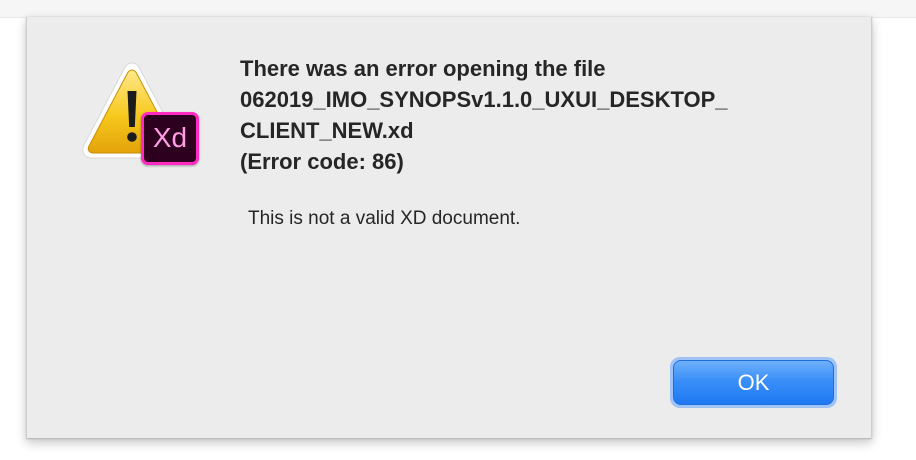  What do you see at coordinates (484, 99) in the screenshot?
I see `error-title-filename-part1: 062019_IMO_SYNOPSv1.1.0_UXUI_DESKTOP_` at bounding box center [484, 99].